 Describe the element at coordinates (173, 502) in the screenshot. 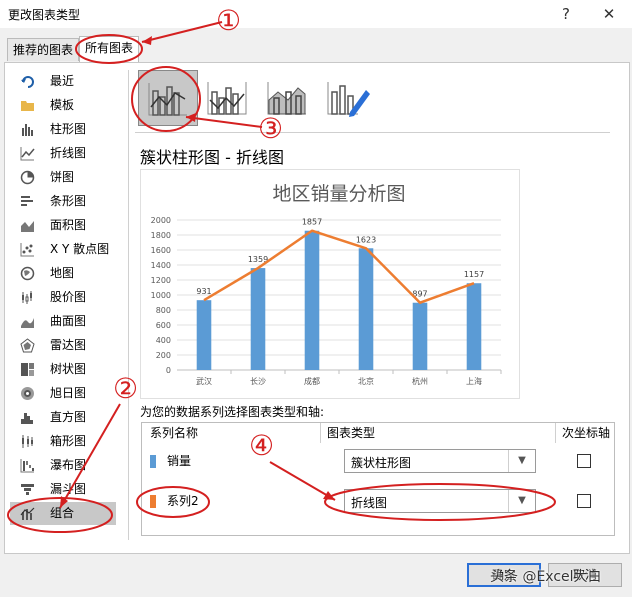

I see `annotation-ellipse-series2` at that location.